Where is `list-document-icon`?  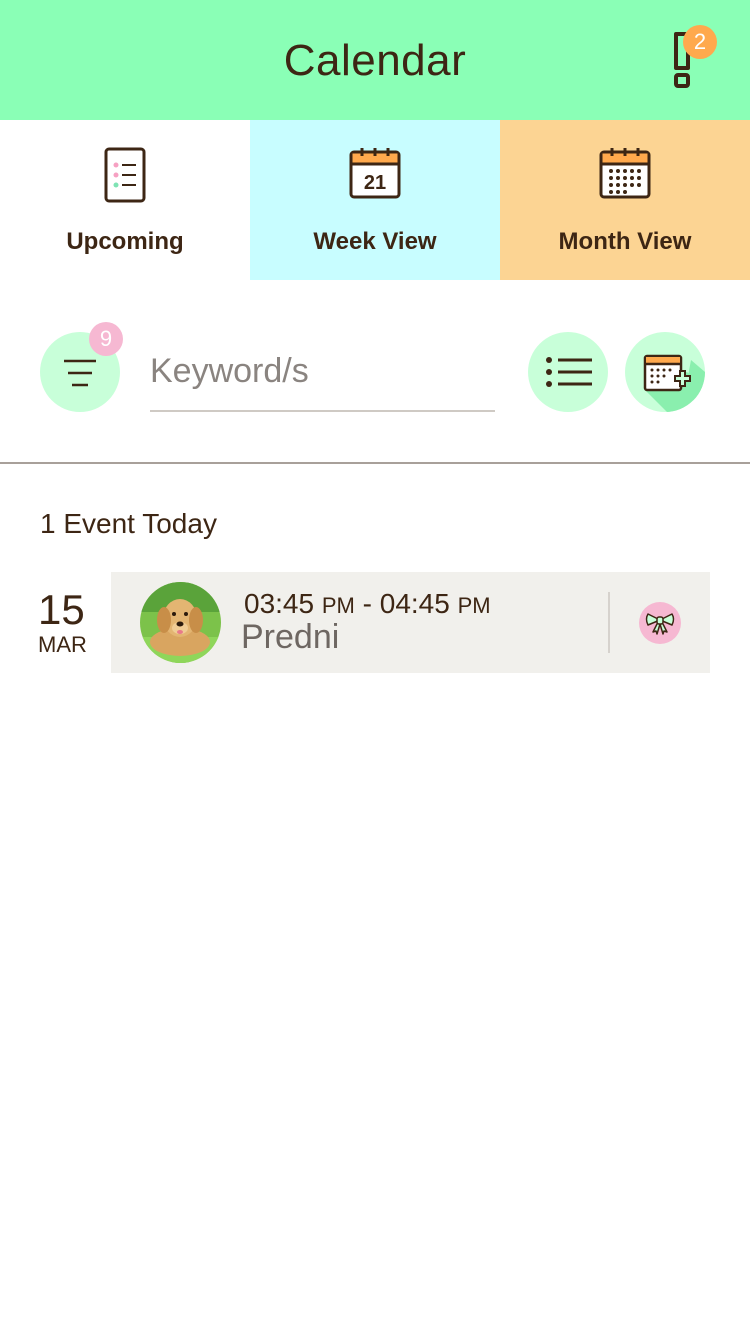
list-document-icon is located at coordinates (125, 175).